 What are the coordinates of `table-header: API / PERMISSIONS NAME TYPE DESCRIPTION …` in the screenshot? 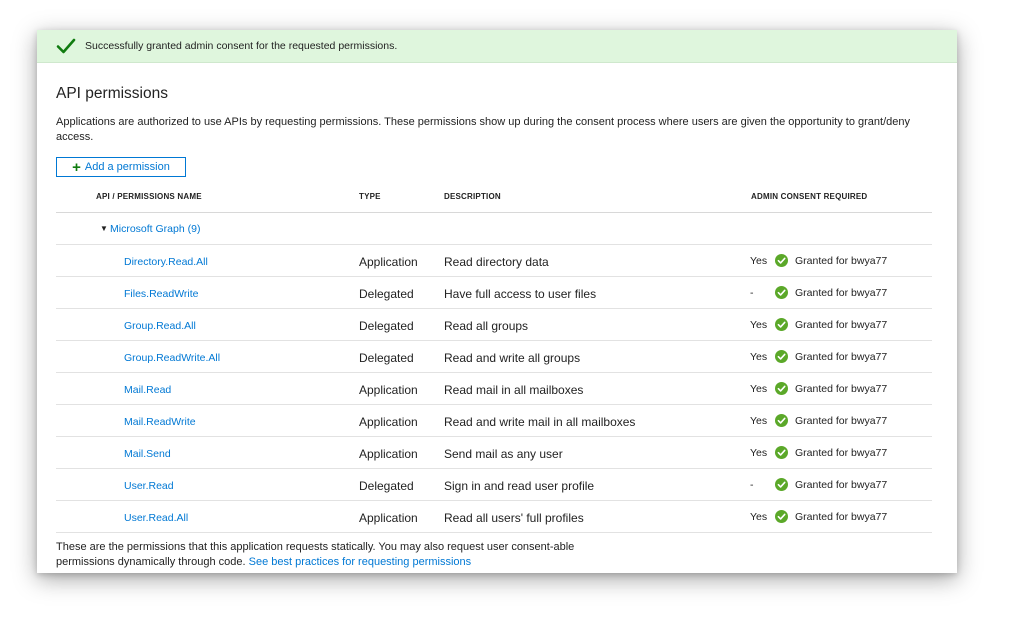 It's located at (494, 199).